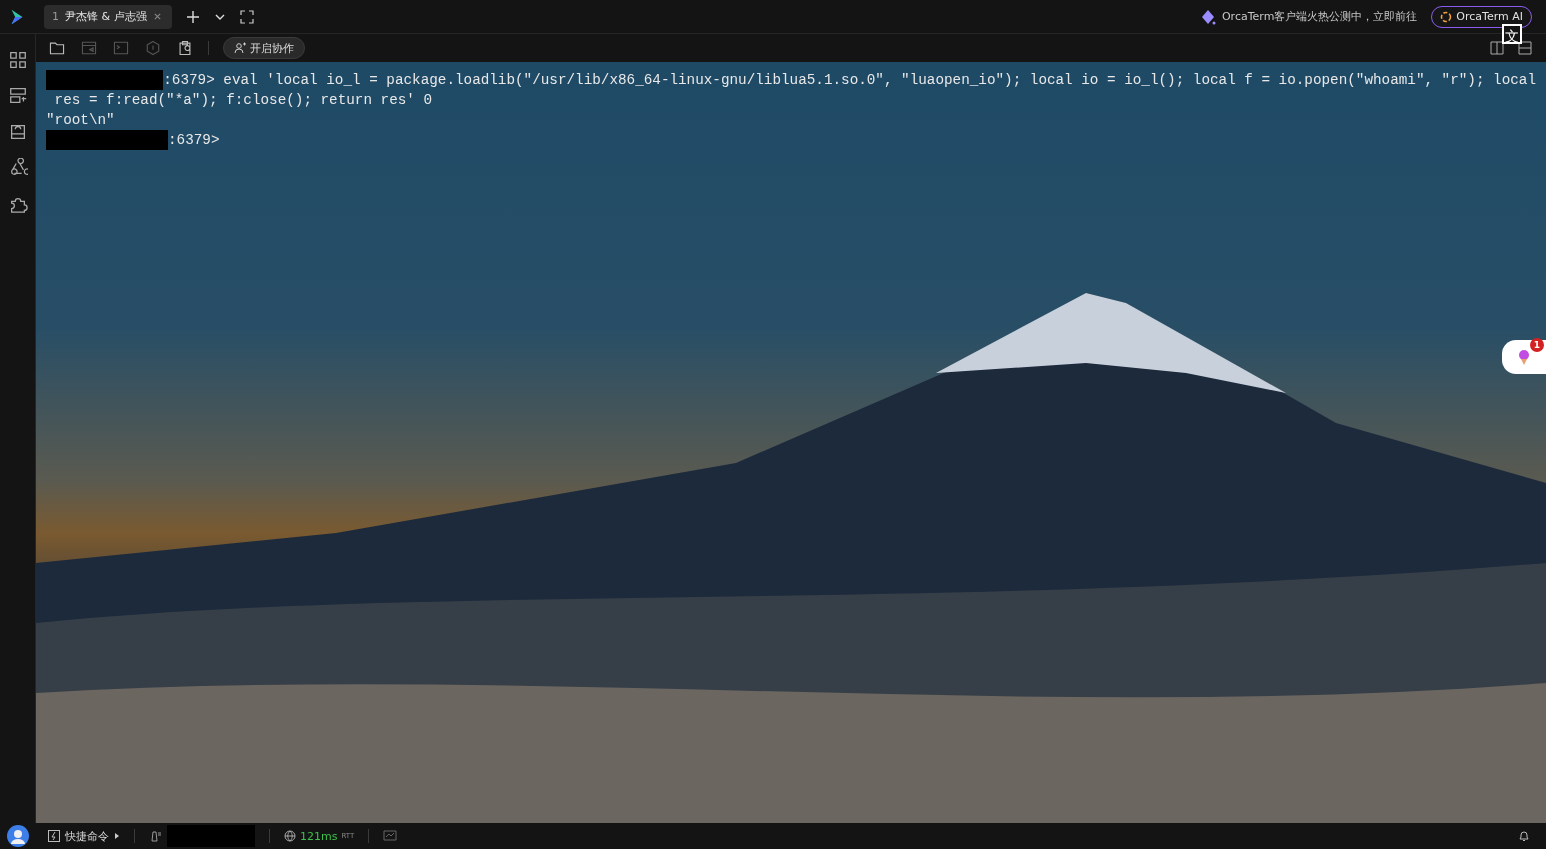  Describe the element at coordinates (117, 836) in the screenshot. I see `caret-icon` at that location.